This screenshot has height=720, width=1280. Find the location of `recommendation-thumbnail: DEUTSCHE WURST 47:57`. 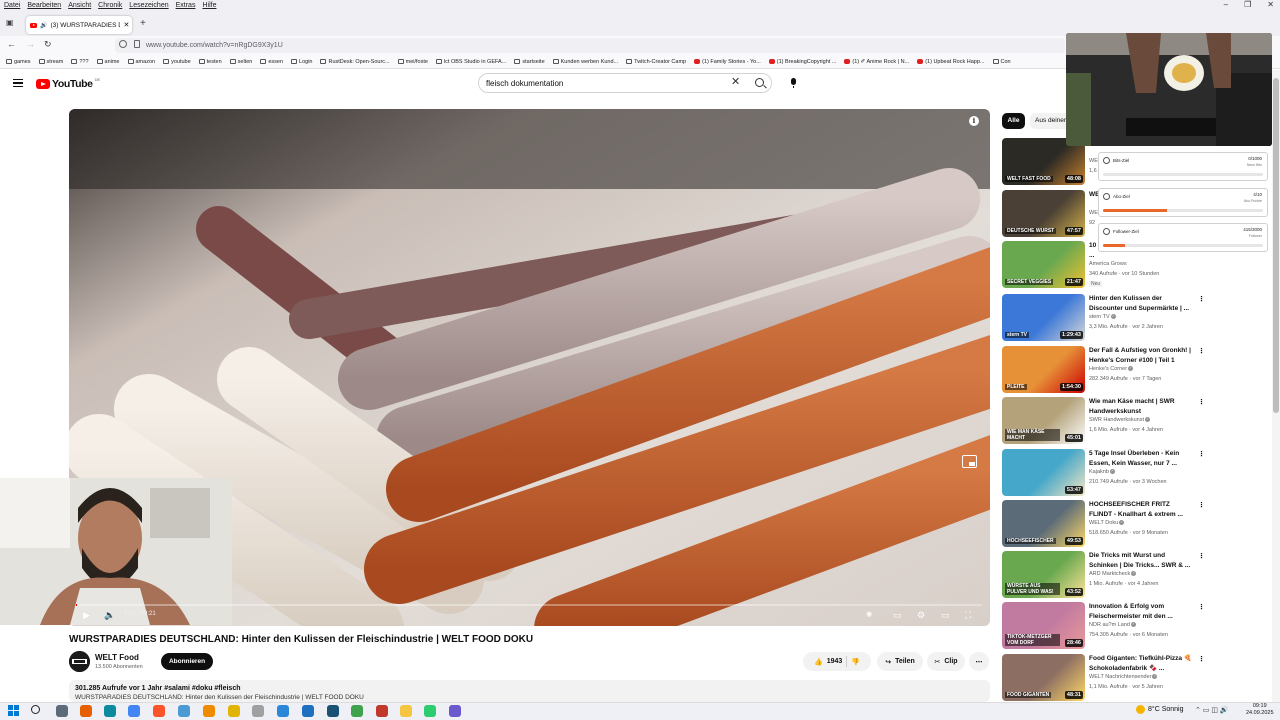

recommendation-thumbnail: DEUTSCHE WURST 47:57 is located at coordinates (1043, 213).